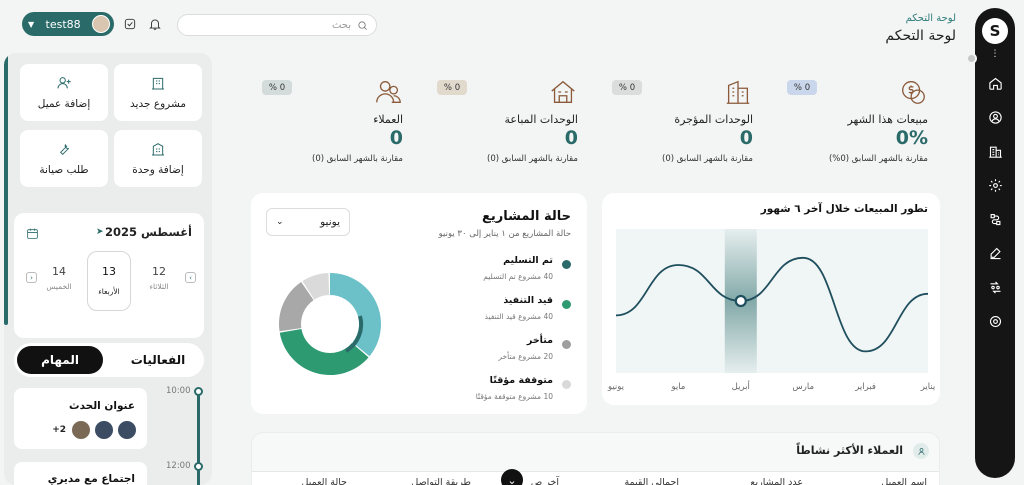 This screenshot has height=485, width=1024. Describe the element at coordinates (158, 360) in the screenshot. I see `tab-events: الفعاليات` at that location.